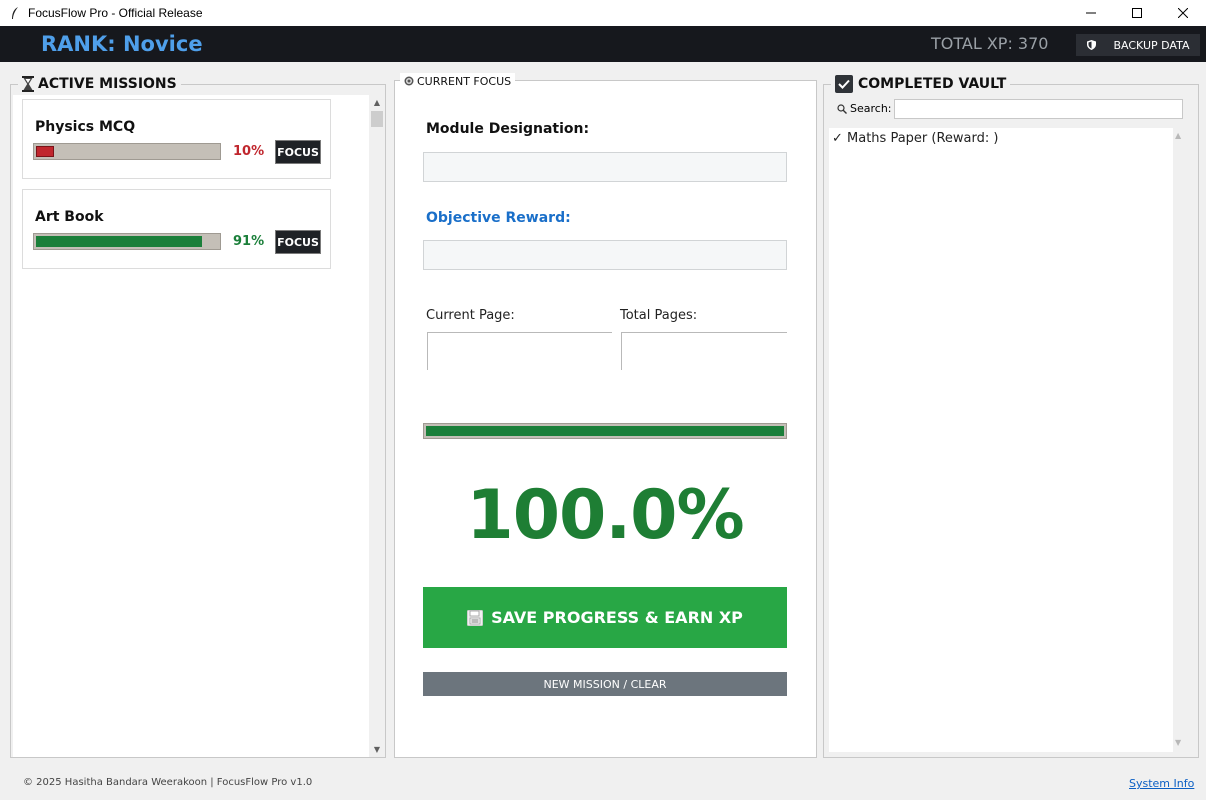  I want to click on focus-percent: 100.0%, so click(605, 515).